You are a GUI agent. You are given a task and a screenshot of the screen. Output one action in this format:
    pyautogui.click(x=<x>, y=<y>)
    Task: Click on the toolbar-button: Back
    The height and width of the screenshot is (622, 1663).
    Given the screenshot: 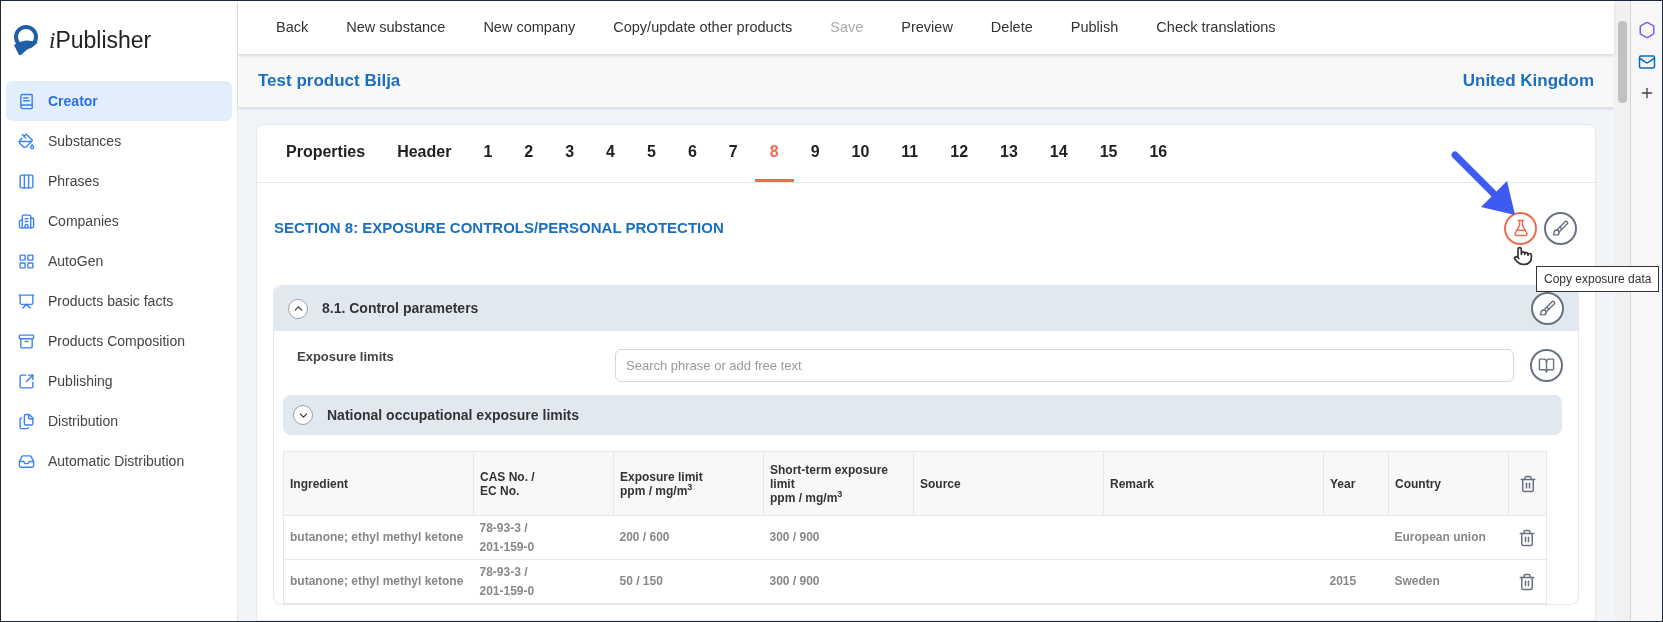 What is the action you would take?
    pyautogui.click(x=292, y=27)
    